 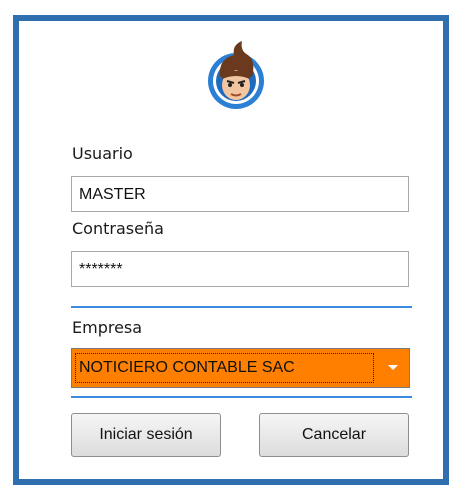 What do you see at coordinates (102, 153) in the screenshot?
I see `username-label: Usuario` at bounding box center [102, 153].